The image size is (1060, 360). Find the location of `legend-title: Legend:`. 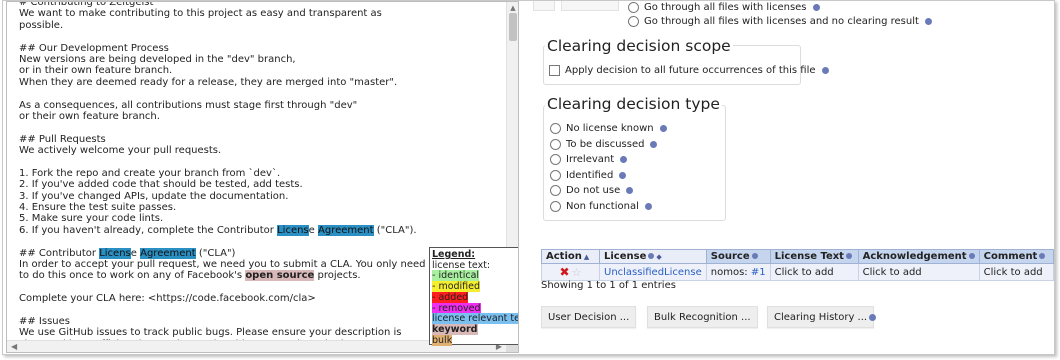

legend-title: Legend: is located at coordinates (454, 254).